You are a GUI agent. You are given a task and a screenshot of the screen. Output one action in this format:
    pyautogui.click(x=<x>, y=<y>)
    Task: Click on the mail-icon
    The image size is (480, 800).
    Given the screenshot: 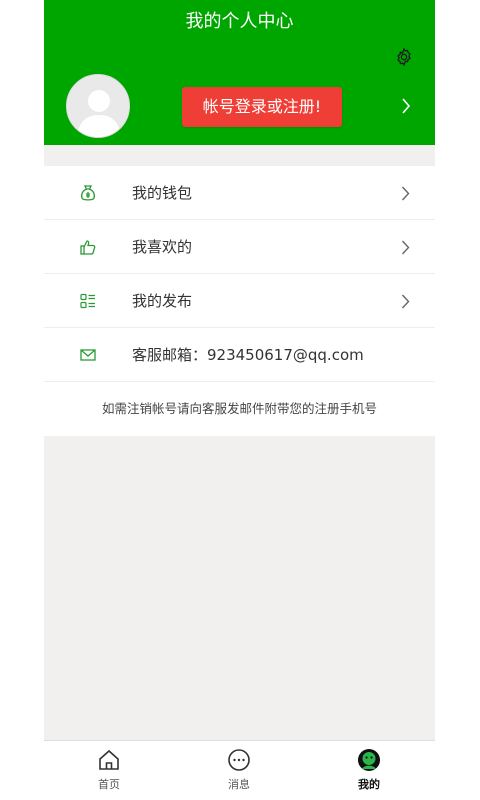 What is the action you would take?
    pyautogui.click(x=88, y=355)
    